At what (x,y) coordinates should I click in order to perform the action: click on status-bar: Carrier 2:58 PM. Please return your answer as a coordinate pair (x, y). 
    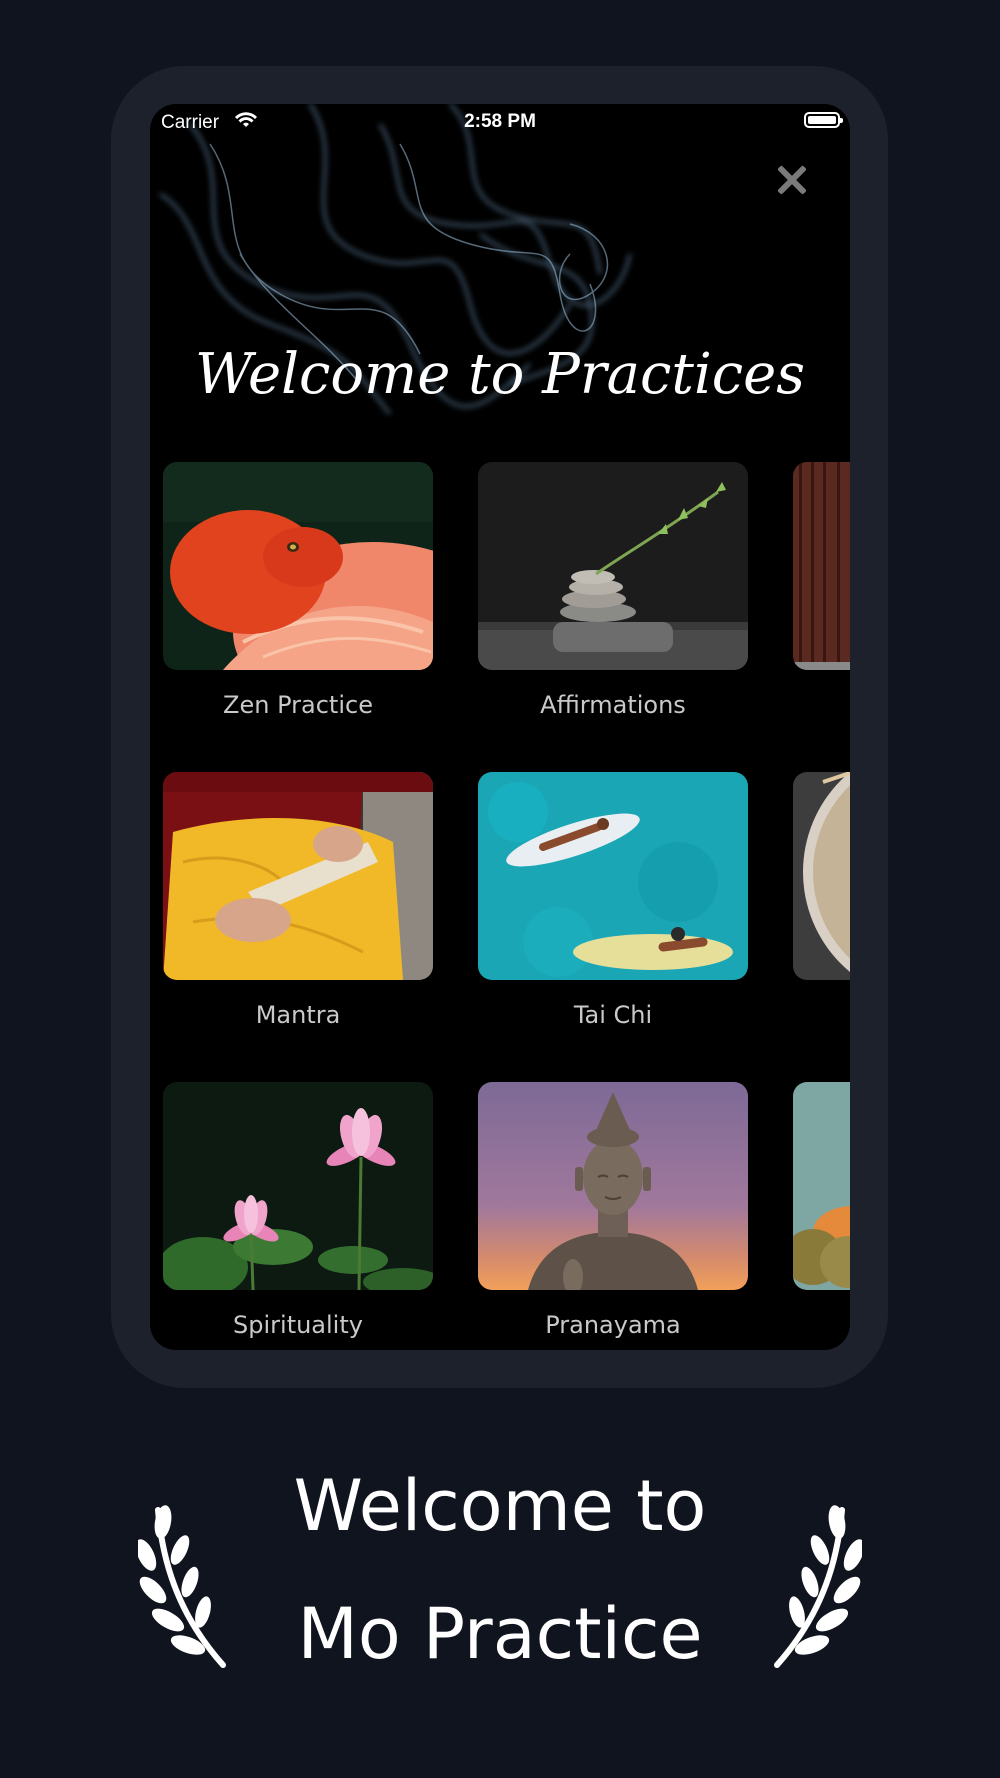
    Looking at the image, I should click on (500, 122).